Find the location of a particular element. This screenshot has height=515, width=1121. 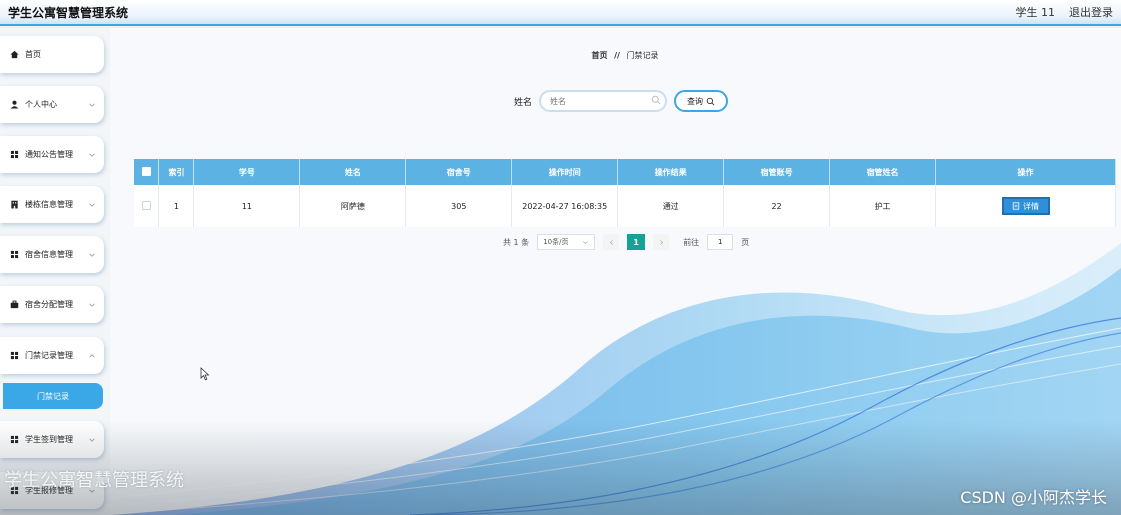

goto-page-input: 1 is located at coordinates (720, 242).